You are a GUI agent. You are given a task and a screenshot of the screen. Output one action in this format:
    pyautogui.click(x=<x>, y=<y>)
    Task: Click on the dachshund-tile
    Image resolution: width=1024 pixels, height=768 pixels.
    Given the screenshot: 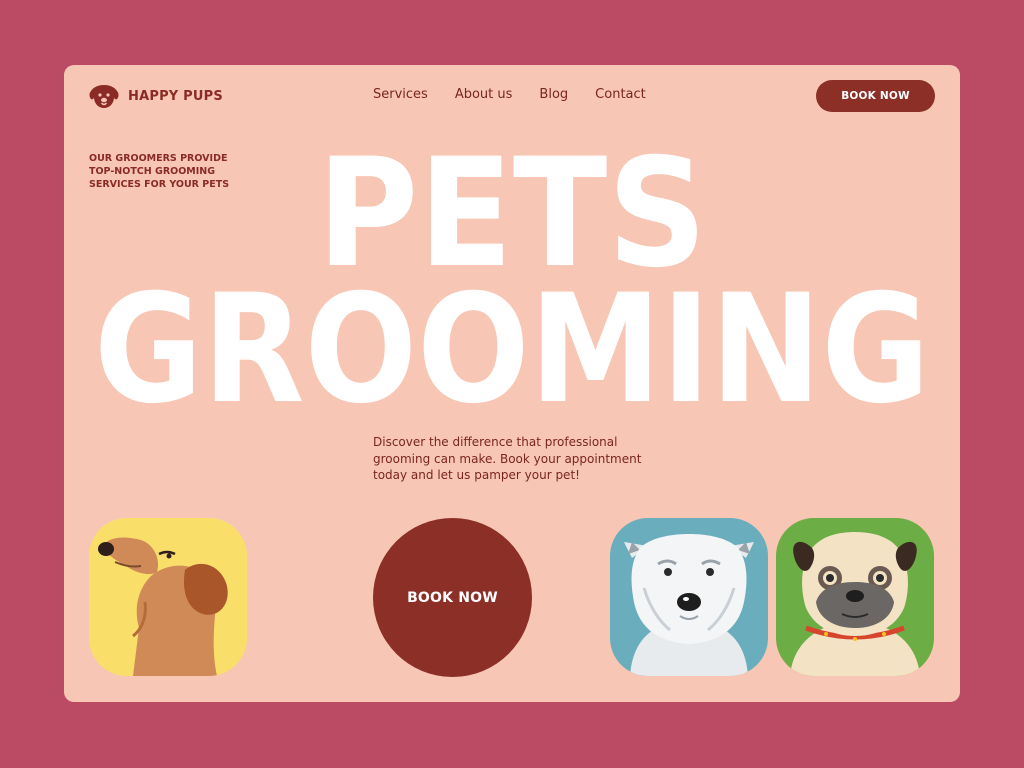 What is the action you would take?
    pyautogui.click(x=168, y=597)
    